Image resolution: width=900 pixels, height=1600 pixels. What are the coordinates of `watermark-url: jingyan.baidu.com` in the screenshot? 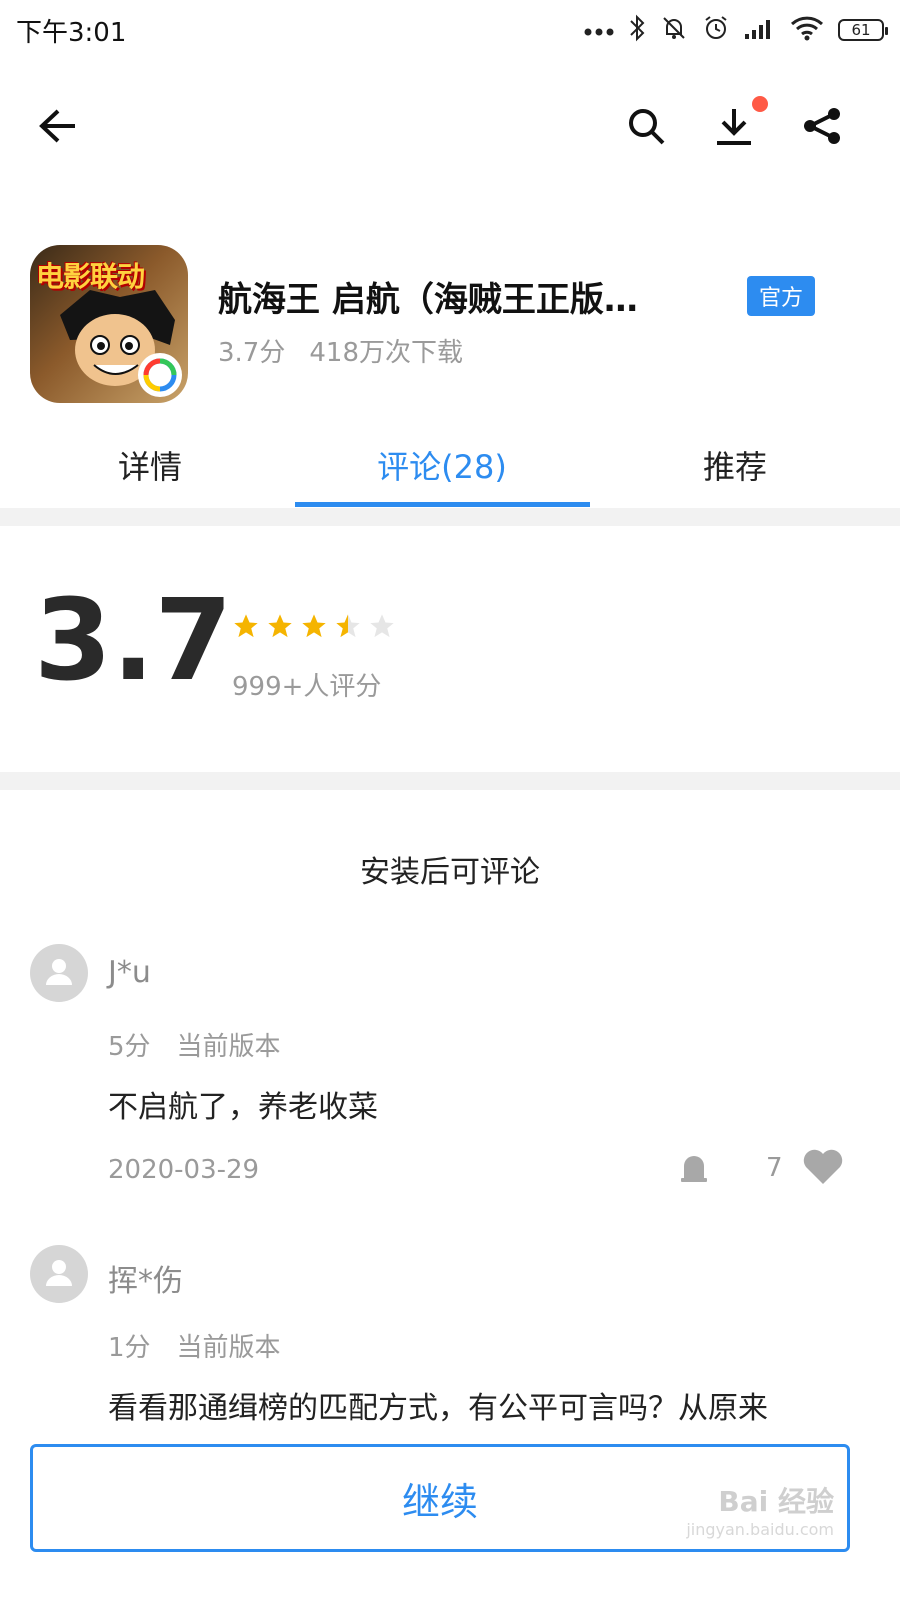 It's located at (760, 1529).